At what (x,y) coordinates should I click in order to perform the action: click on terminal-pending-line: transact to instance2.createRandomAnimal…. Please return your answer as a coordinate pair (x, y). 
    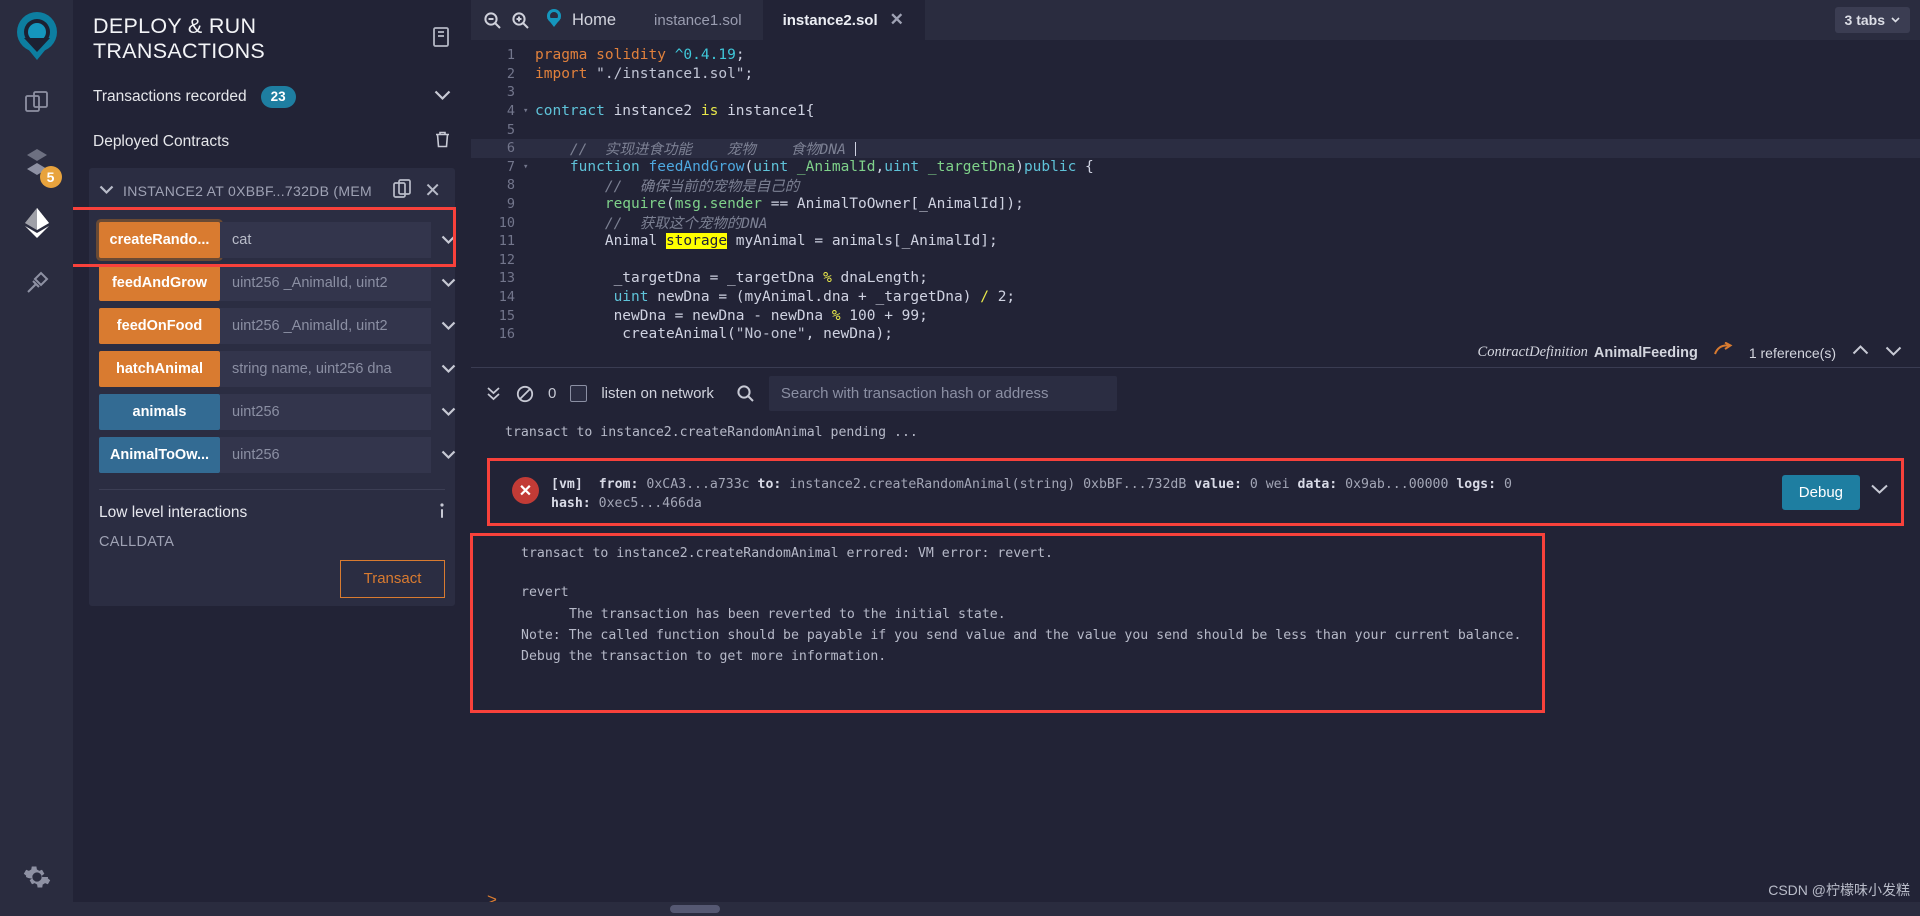
    Looking at the image, I should click on (711, 432).